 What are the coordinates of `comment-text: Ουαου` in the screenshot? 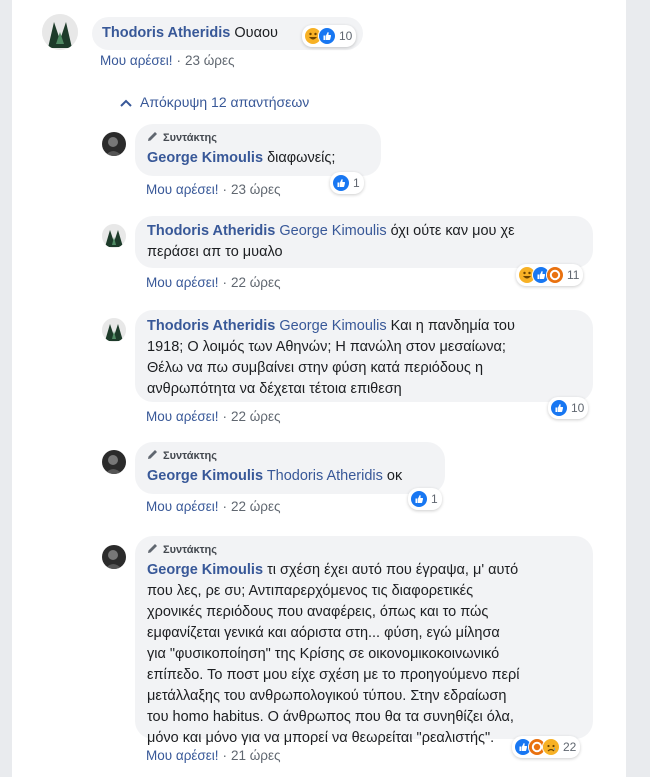 It's located at (256, 33).